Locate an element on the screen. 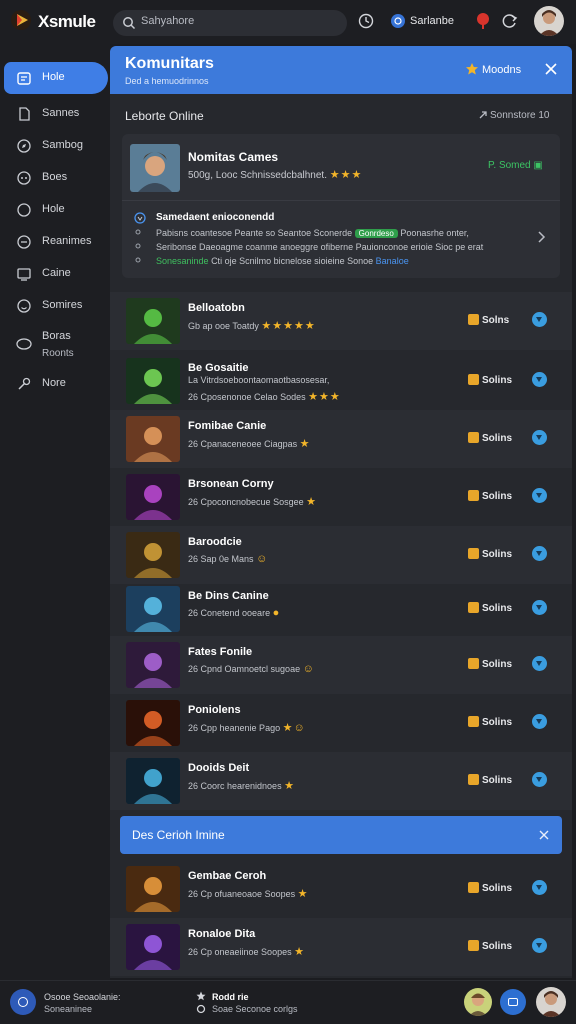 This screenshot has width=576, height=1024. star-small-icon is located at coordinates (201, 996).